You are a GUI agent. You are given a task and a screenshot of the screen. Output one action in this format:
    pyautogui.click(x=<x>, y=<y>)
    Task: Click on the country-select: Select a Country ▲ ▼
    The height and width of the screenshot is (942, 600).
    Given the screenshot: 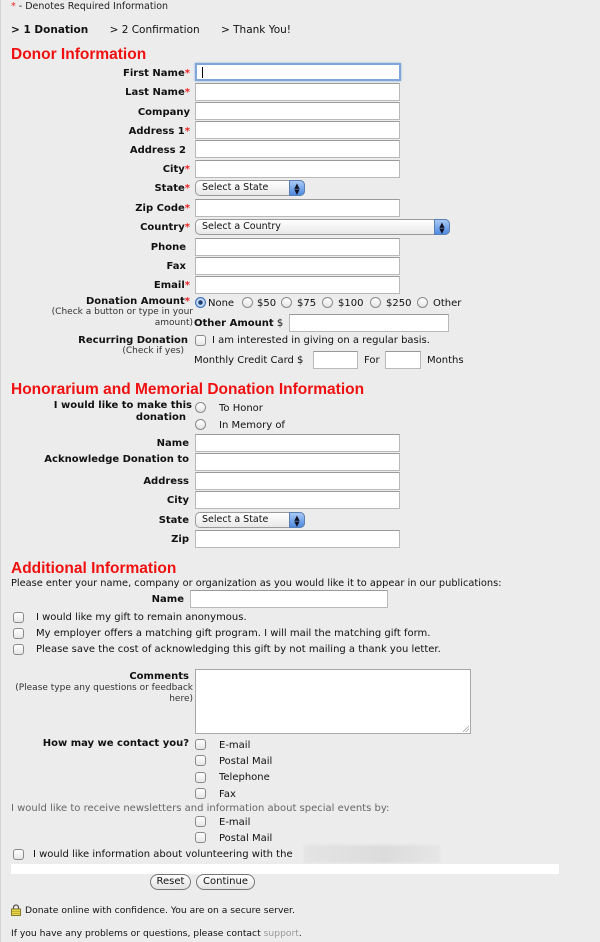 What is the action you would take?
    pyautogui.click(x=322, y=227)
    